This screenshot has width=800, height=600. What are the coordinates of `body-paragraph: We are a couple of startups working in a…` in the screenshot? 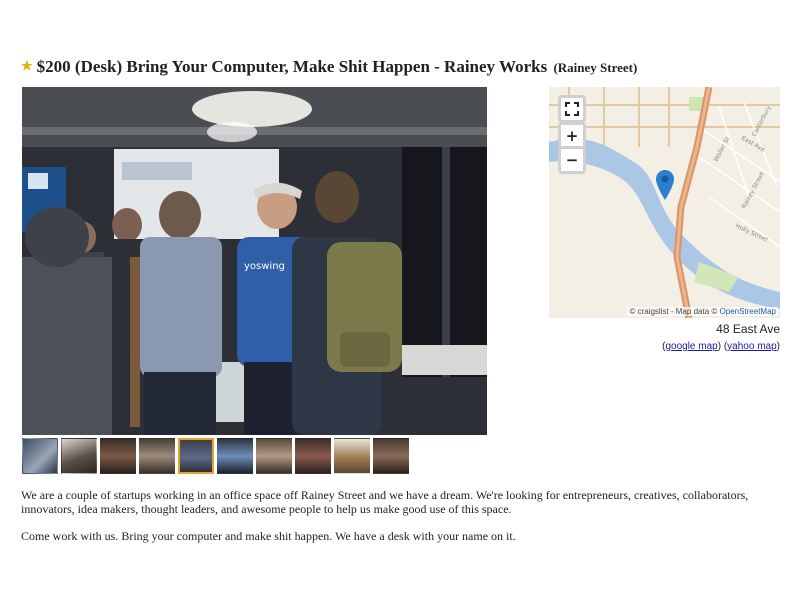 It's located at (385, 502).